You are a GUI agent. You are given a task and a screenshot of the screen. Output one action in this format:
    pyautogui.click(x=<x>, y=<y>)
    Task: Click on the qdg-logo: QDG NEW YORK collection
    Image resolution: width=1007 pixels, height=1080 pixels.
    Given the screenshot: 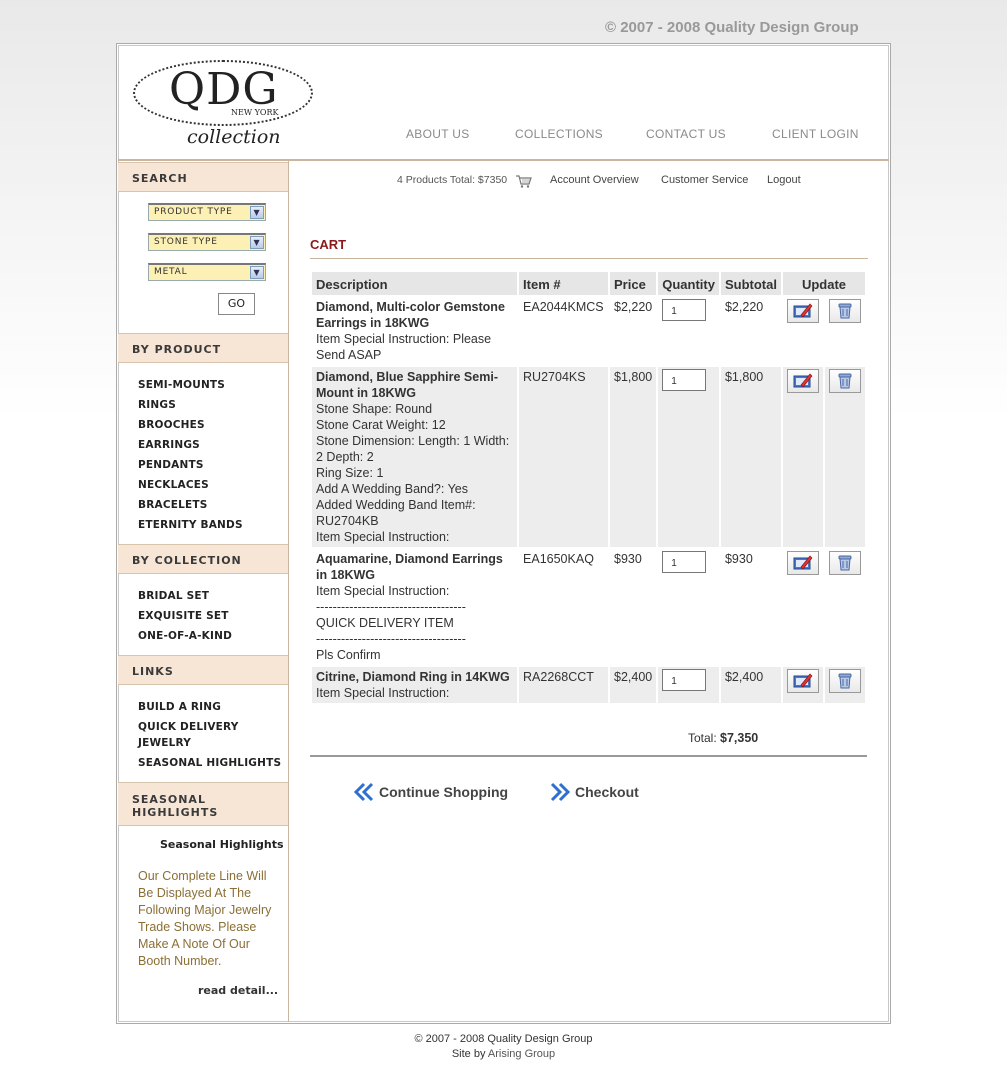 What is the action you would take?
    pyautogui.click(x=225, y=104)
    